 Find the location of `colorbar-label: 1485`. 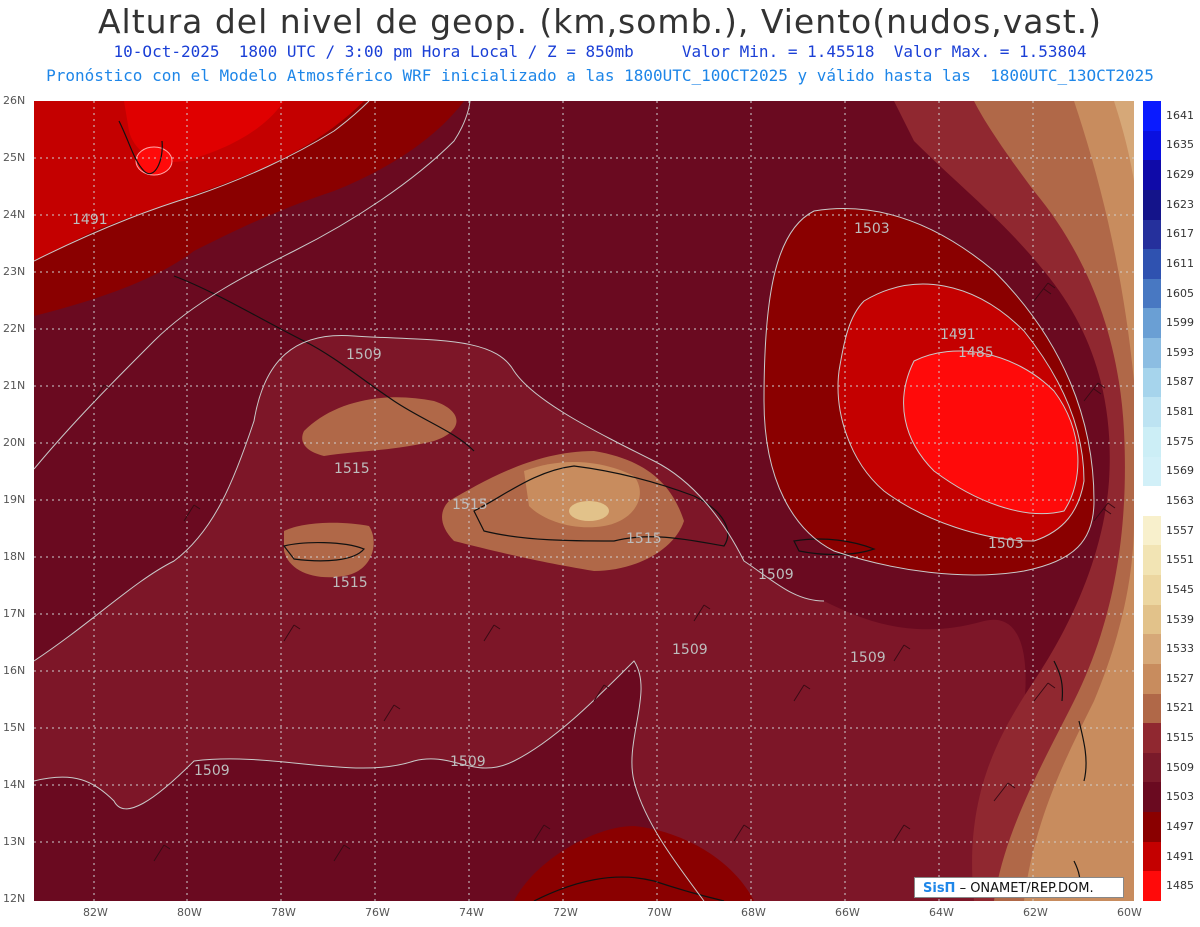

colorbar-label: 1485 is located at coordinates (1180, 886).